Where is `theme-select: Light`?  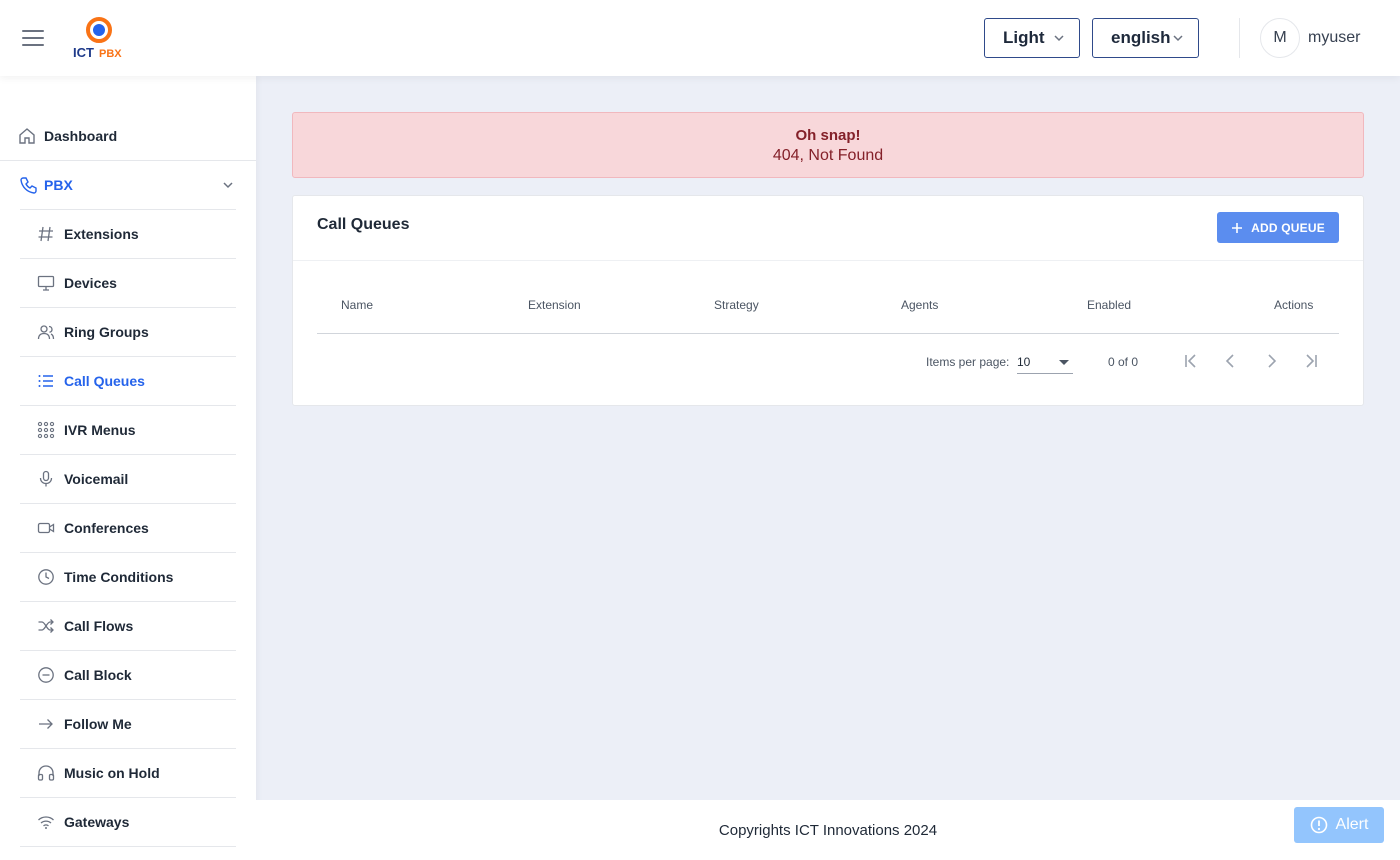 theme-select: Light is located at coordinates (1032, 38).